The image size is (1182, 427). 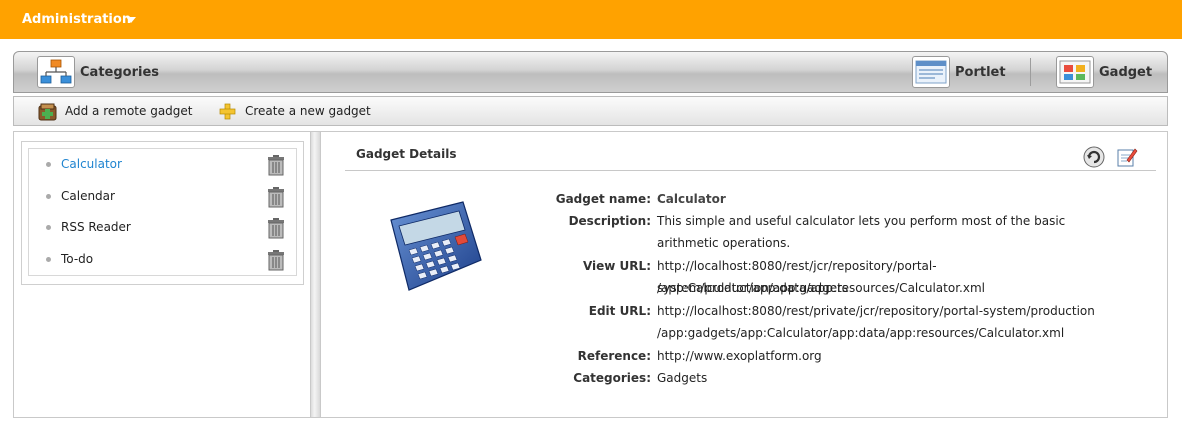 What do you see at coordinates (162, 259) in the screenshot?
I see `list-item: To-do` at bounding box center [162, 259].